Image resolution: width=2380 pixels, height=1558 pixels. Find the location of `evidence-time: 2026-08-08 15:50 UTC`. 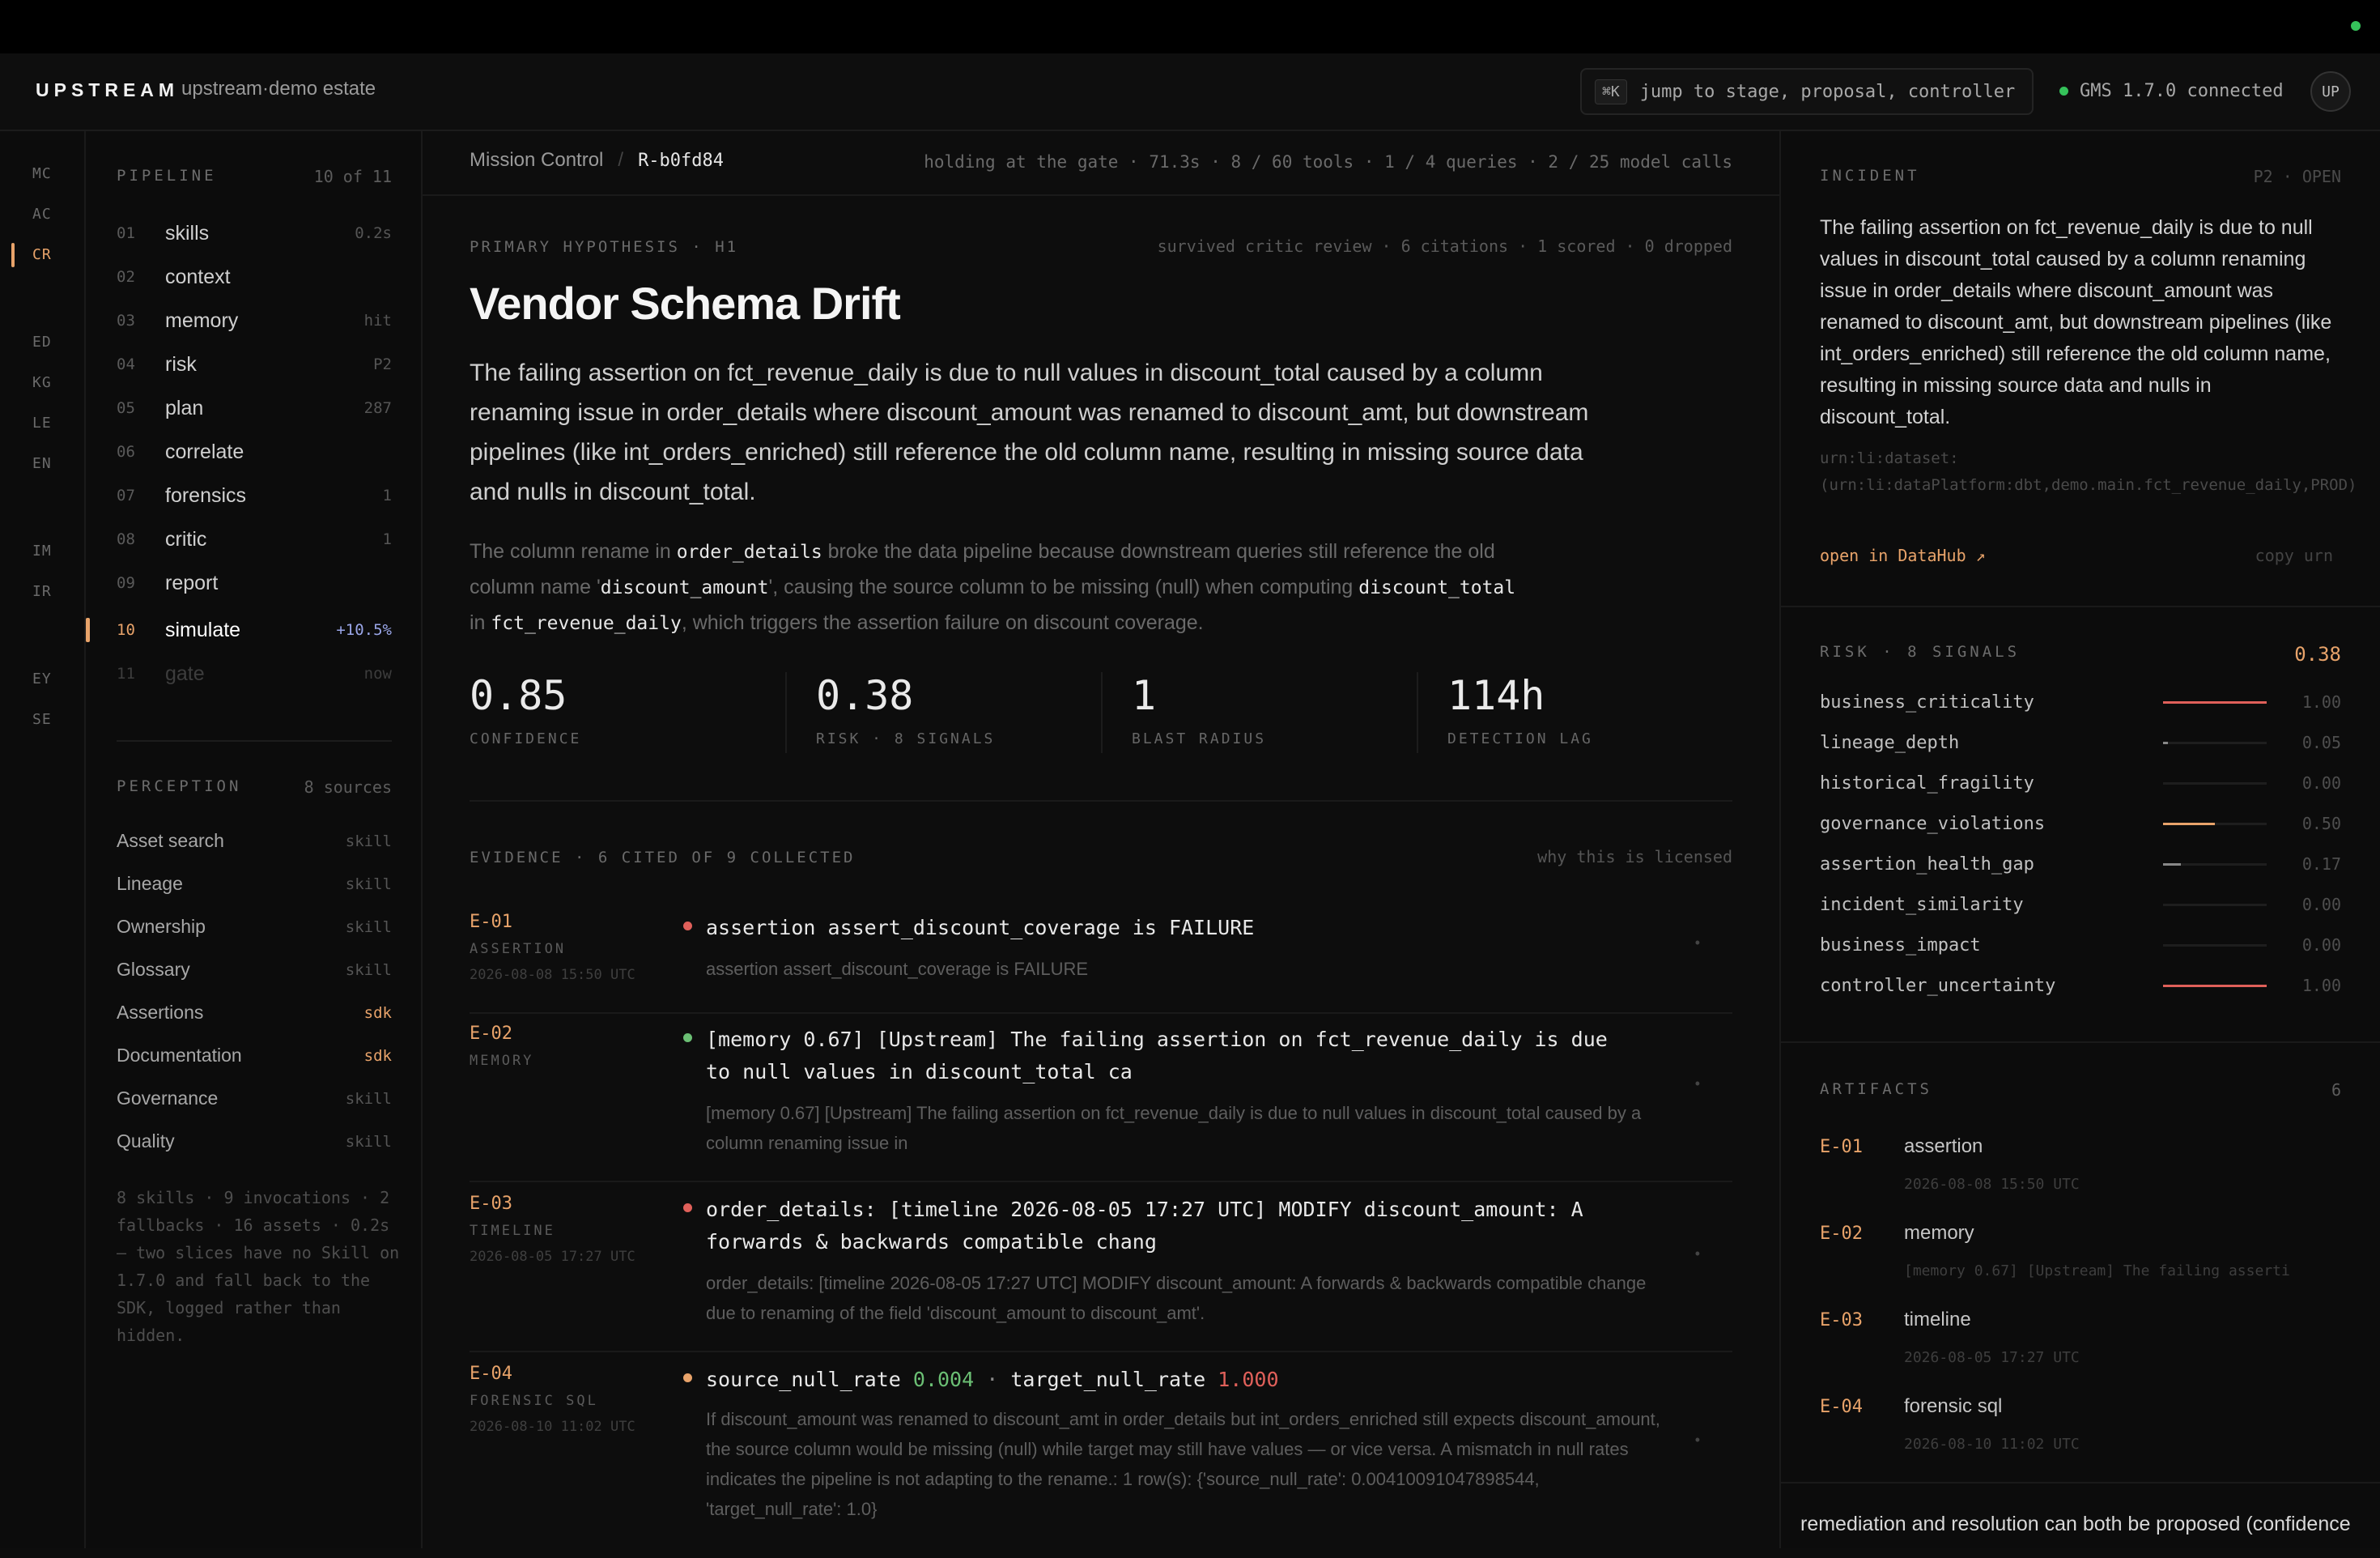

evidence-time: 2026-08-08 15:50 UTC is located at coordinates (552, 975).